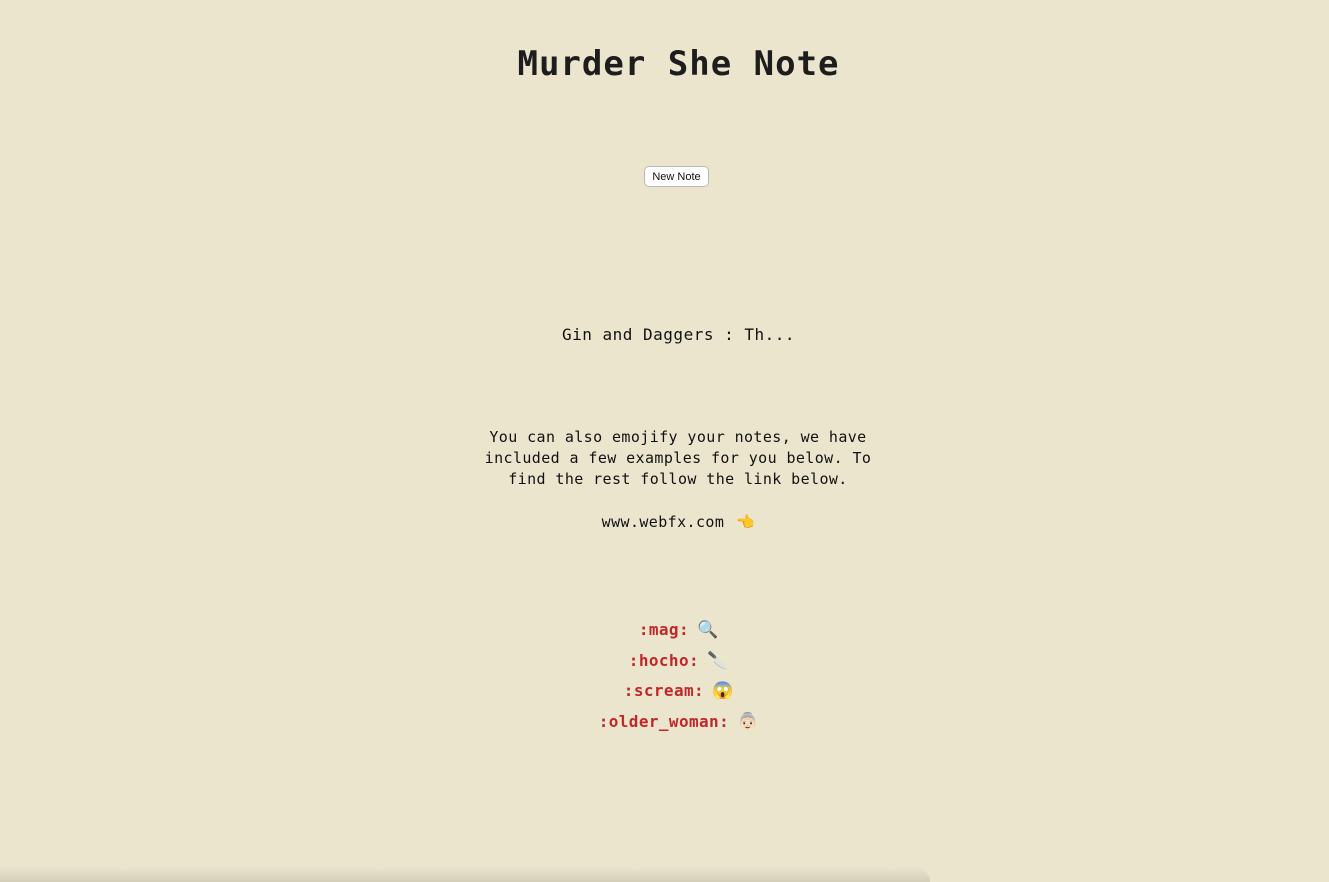 This screenshot has height=882, width=1329. Describe the element at coordinates (678, 64) in the screenshot. I see `page-title: Murder She Note` at that location.